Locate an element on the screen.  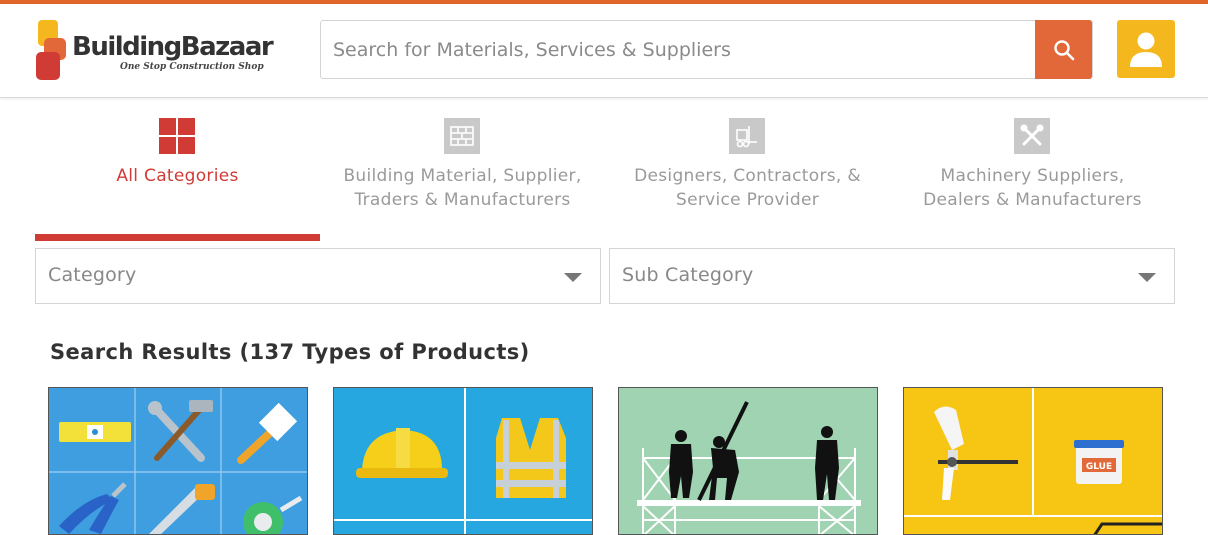
search-bar is located at coordinates (706, 49).